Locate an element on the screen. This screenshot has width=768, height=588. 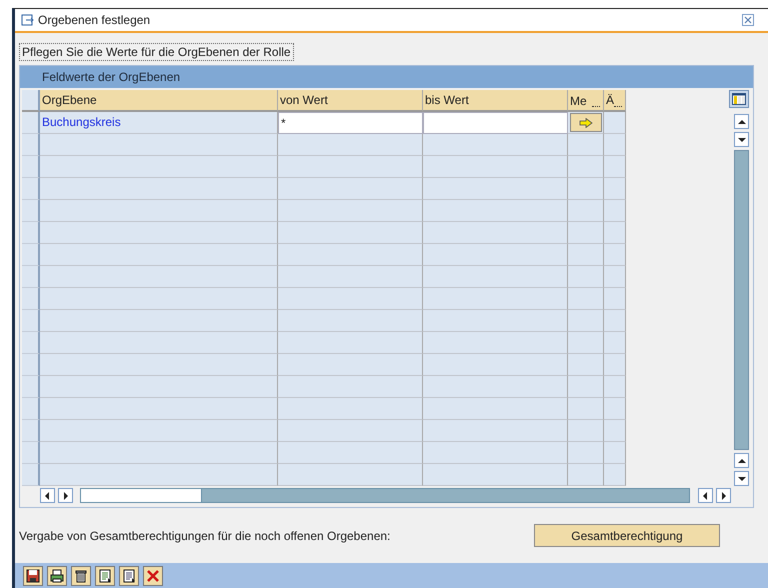
columns-icon is located at coordinates (739, 99).